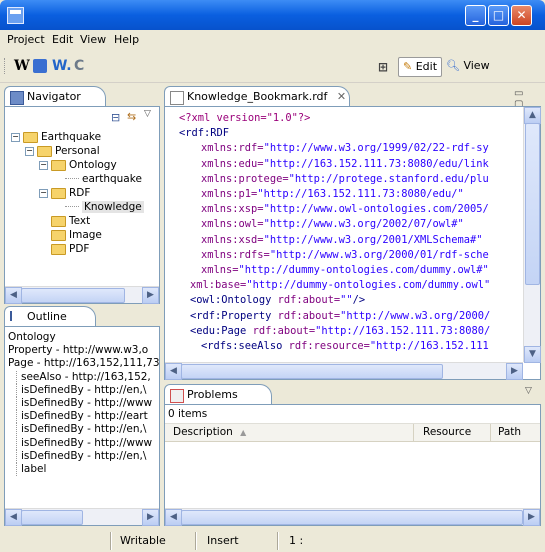 The image size is (545, 552). What do you see at coordinates (15, 15) in the screenshot?
I see `app-icon` at bounding box center [15, 15].